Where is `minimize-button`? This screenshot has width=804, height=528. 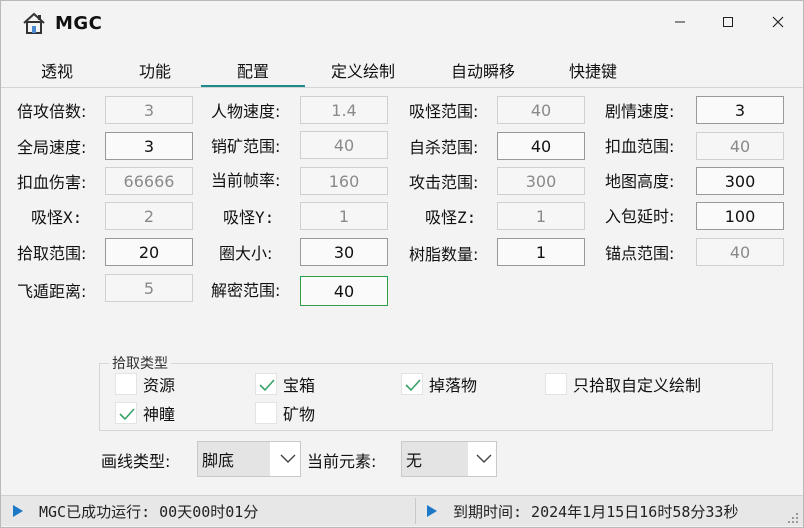
minimize-button is located at coordinates (680, 22).